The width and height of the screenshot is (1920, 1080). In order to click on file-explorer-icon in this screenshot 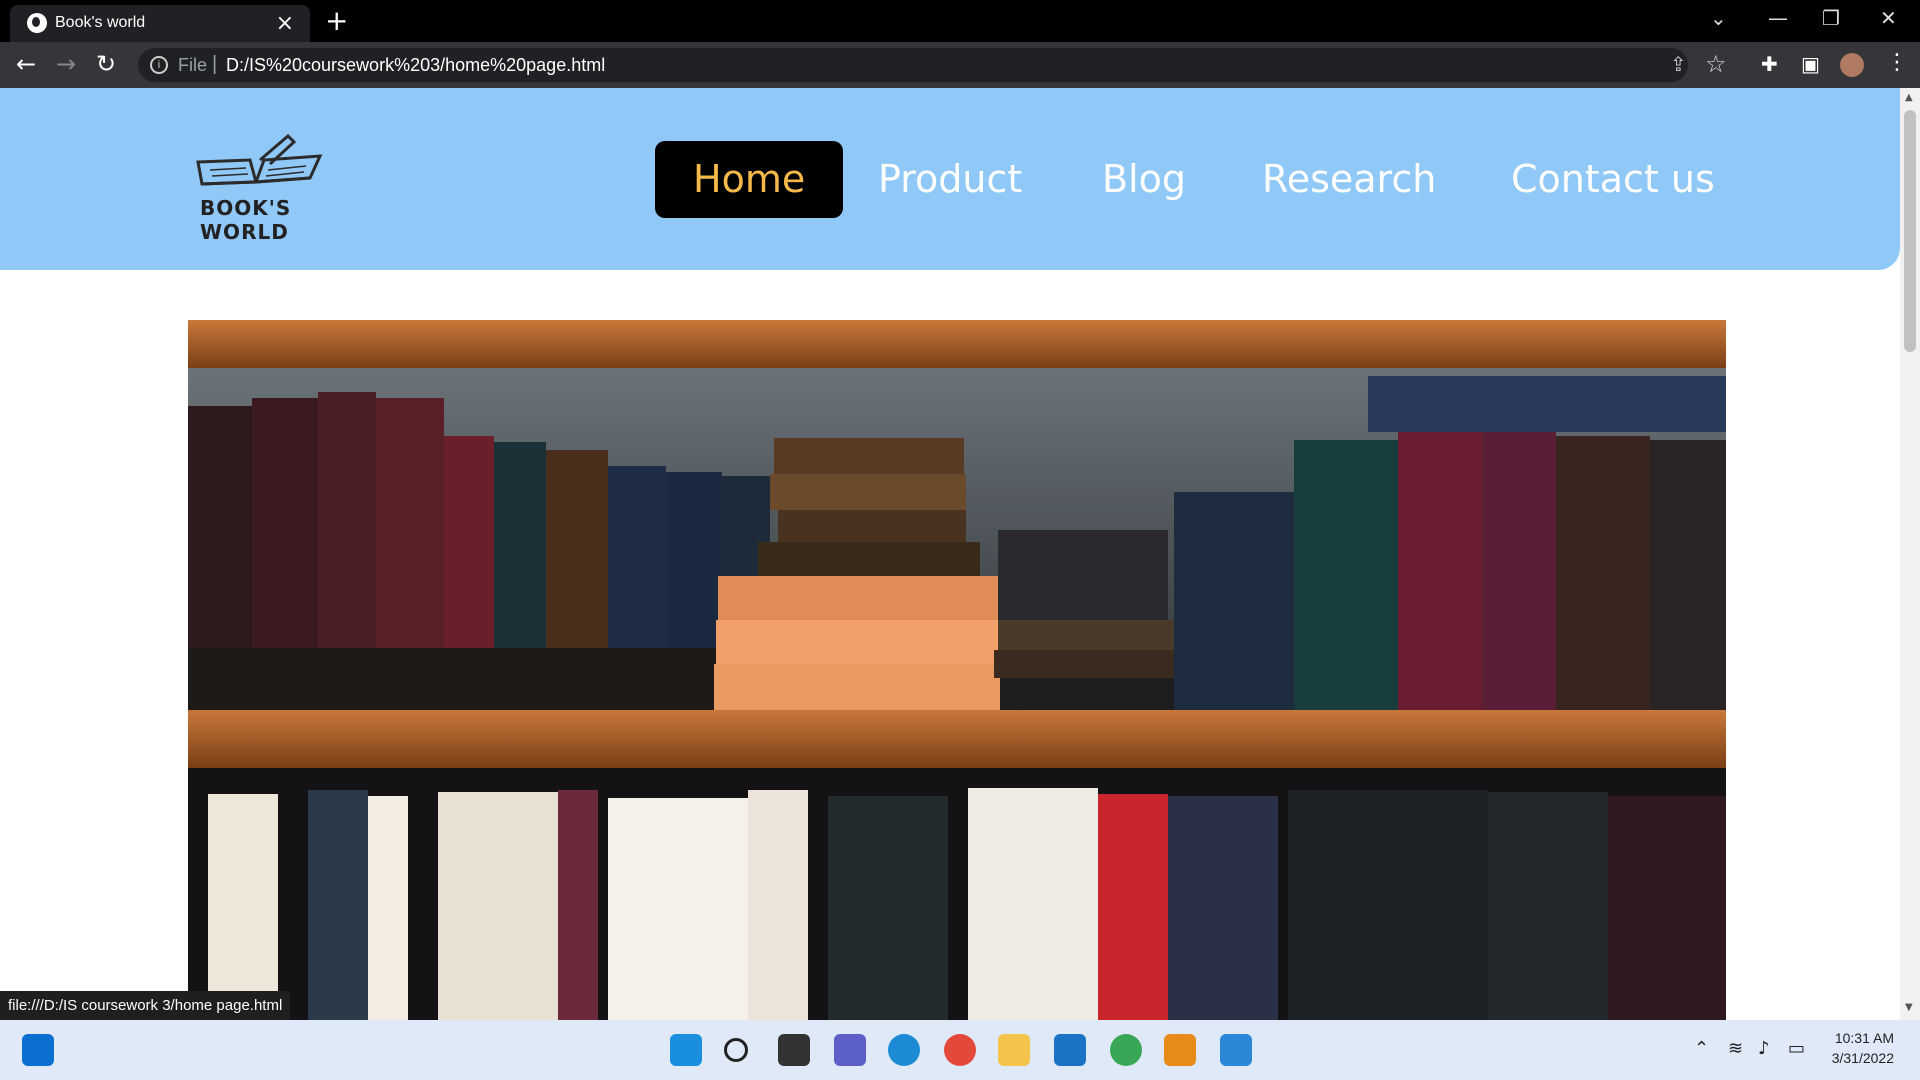, I will do `click(1014, 1050)`.